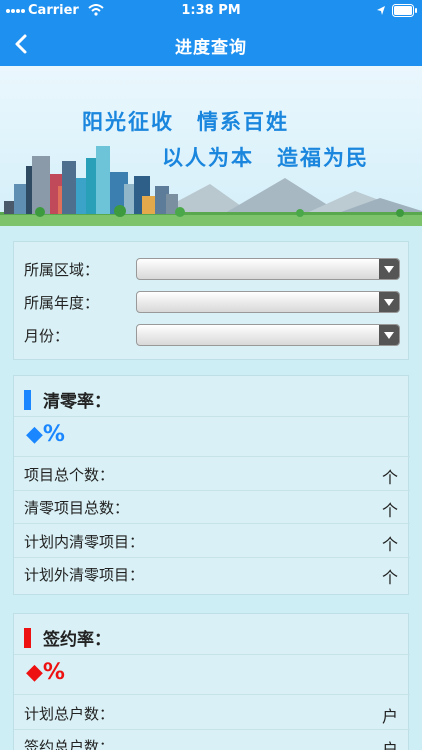 This screenshot has width=422, height=750. What do you see at coordinates (62, 303) in the screenshot?
I see `filter-label-year: 所属年度：` at bounding box center [62, 303].